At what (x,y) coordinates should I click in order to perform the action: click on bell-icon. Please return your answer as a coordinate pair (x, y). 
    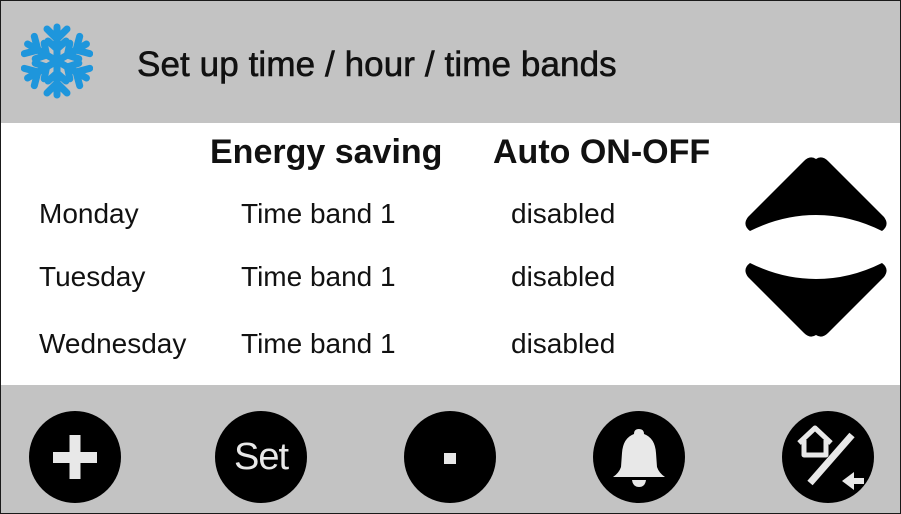
    Looking at the image, I should click on (639, 458).